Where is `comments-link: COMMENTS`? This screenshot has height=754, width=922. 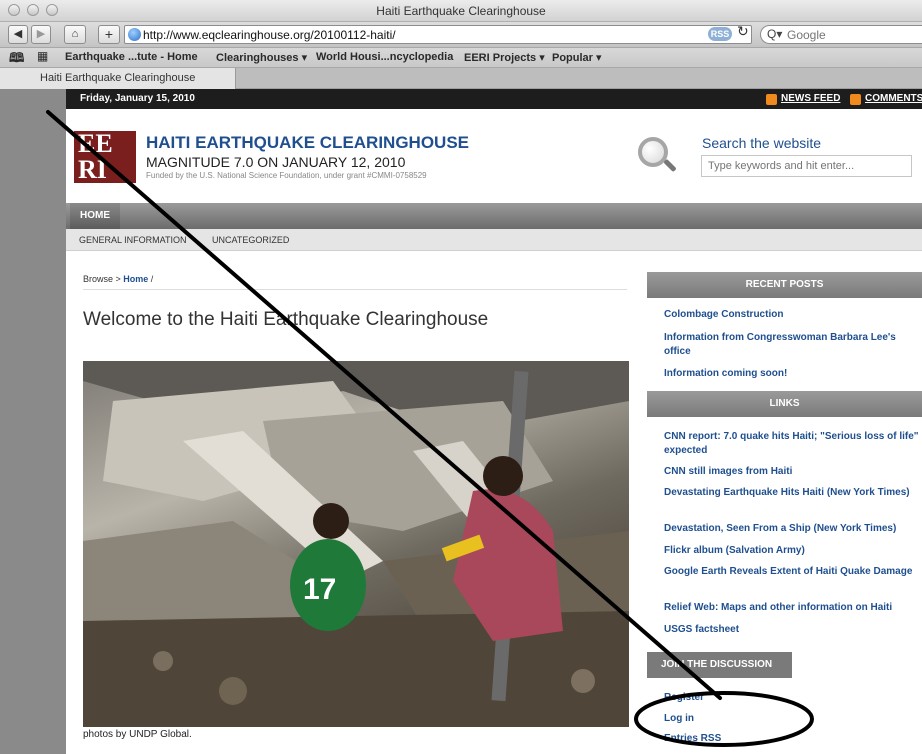 comments-link: COMMENTS is located at coordinates (893, 98).